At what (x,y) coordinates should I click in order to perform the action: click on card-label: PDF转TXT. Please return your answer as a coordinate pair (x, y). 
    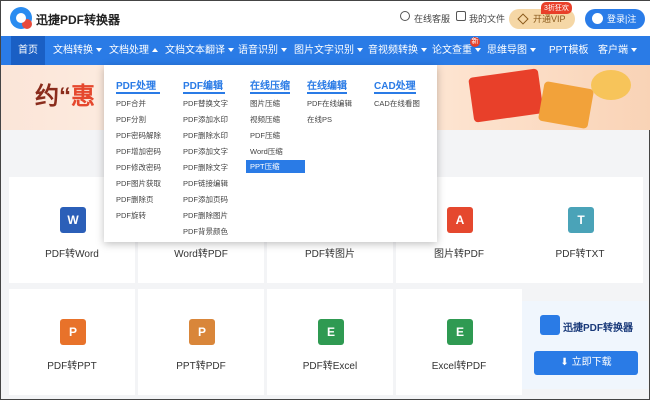
    Looking at the image, I should click on (580, 254).